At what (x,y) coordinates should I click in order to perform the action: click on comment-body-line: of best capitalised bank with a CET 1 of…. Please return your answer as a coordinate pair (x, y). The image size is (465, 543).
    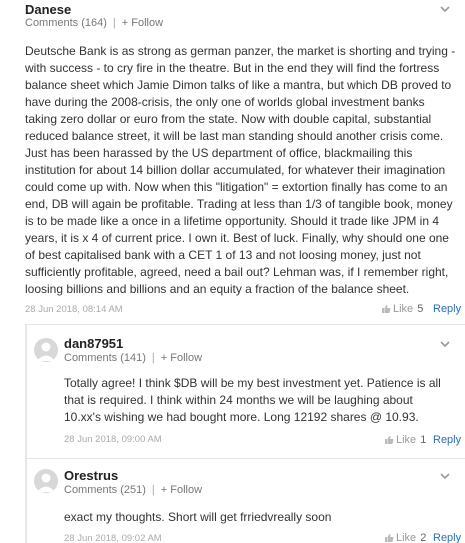
    Looking at the image, I should click on (223, 255).